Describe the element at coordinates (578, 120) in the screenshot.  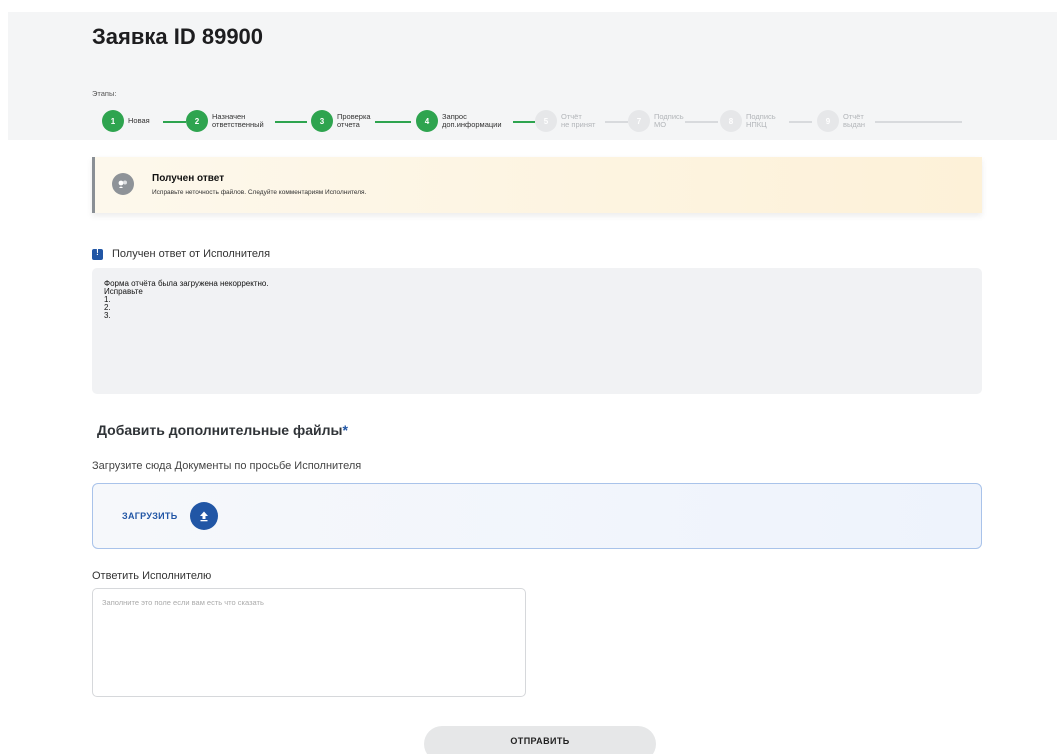
I see `stage-label: Отчёт не принят` at that location.